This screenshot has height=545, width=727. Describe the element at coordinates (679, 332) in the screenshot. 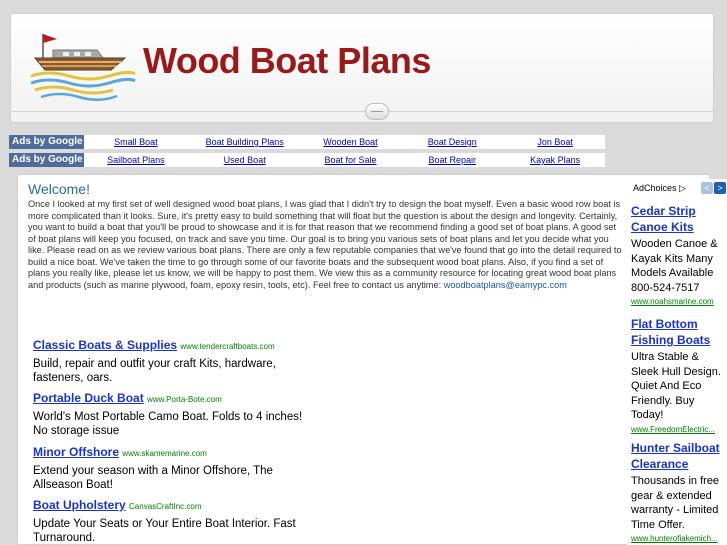

I see `sidebar-ad-title: Flat Bottom Fishing Boats` at that location.